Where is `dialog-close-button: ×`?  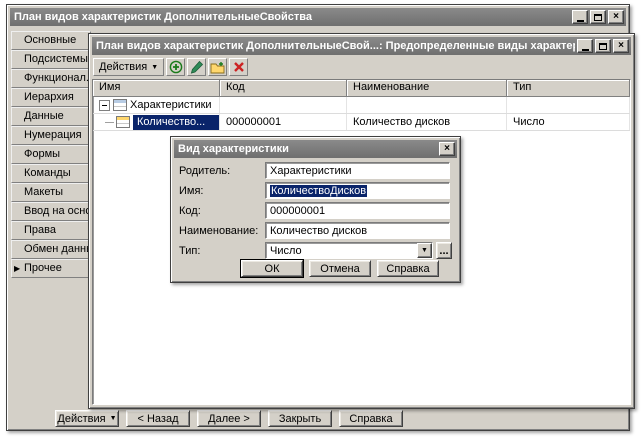 dialog-close-button: × is located at coordinates (447, 149).